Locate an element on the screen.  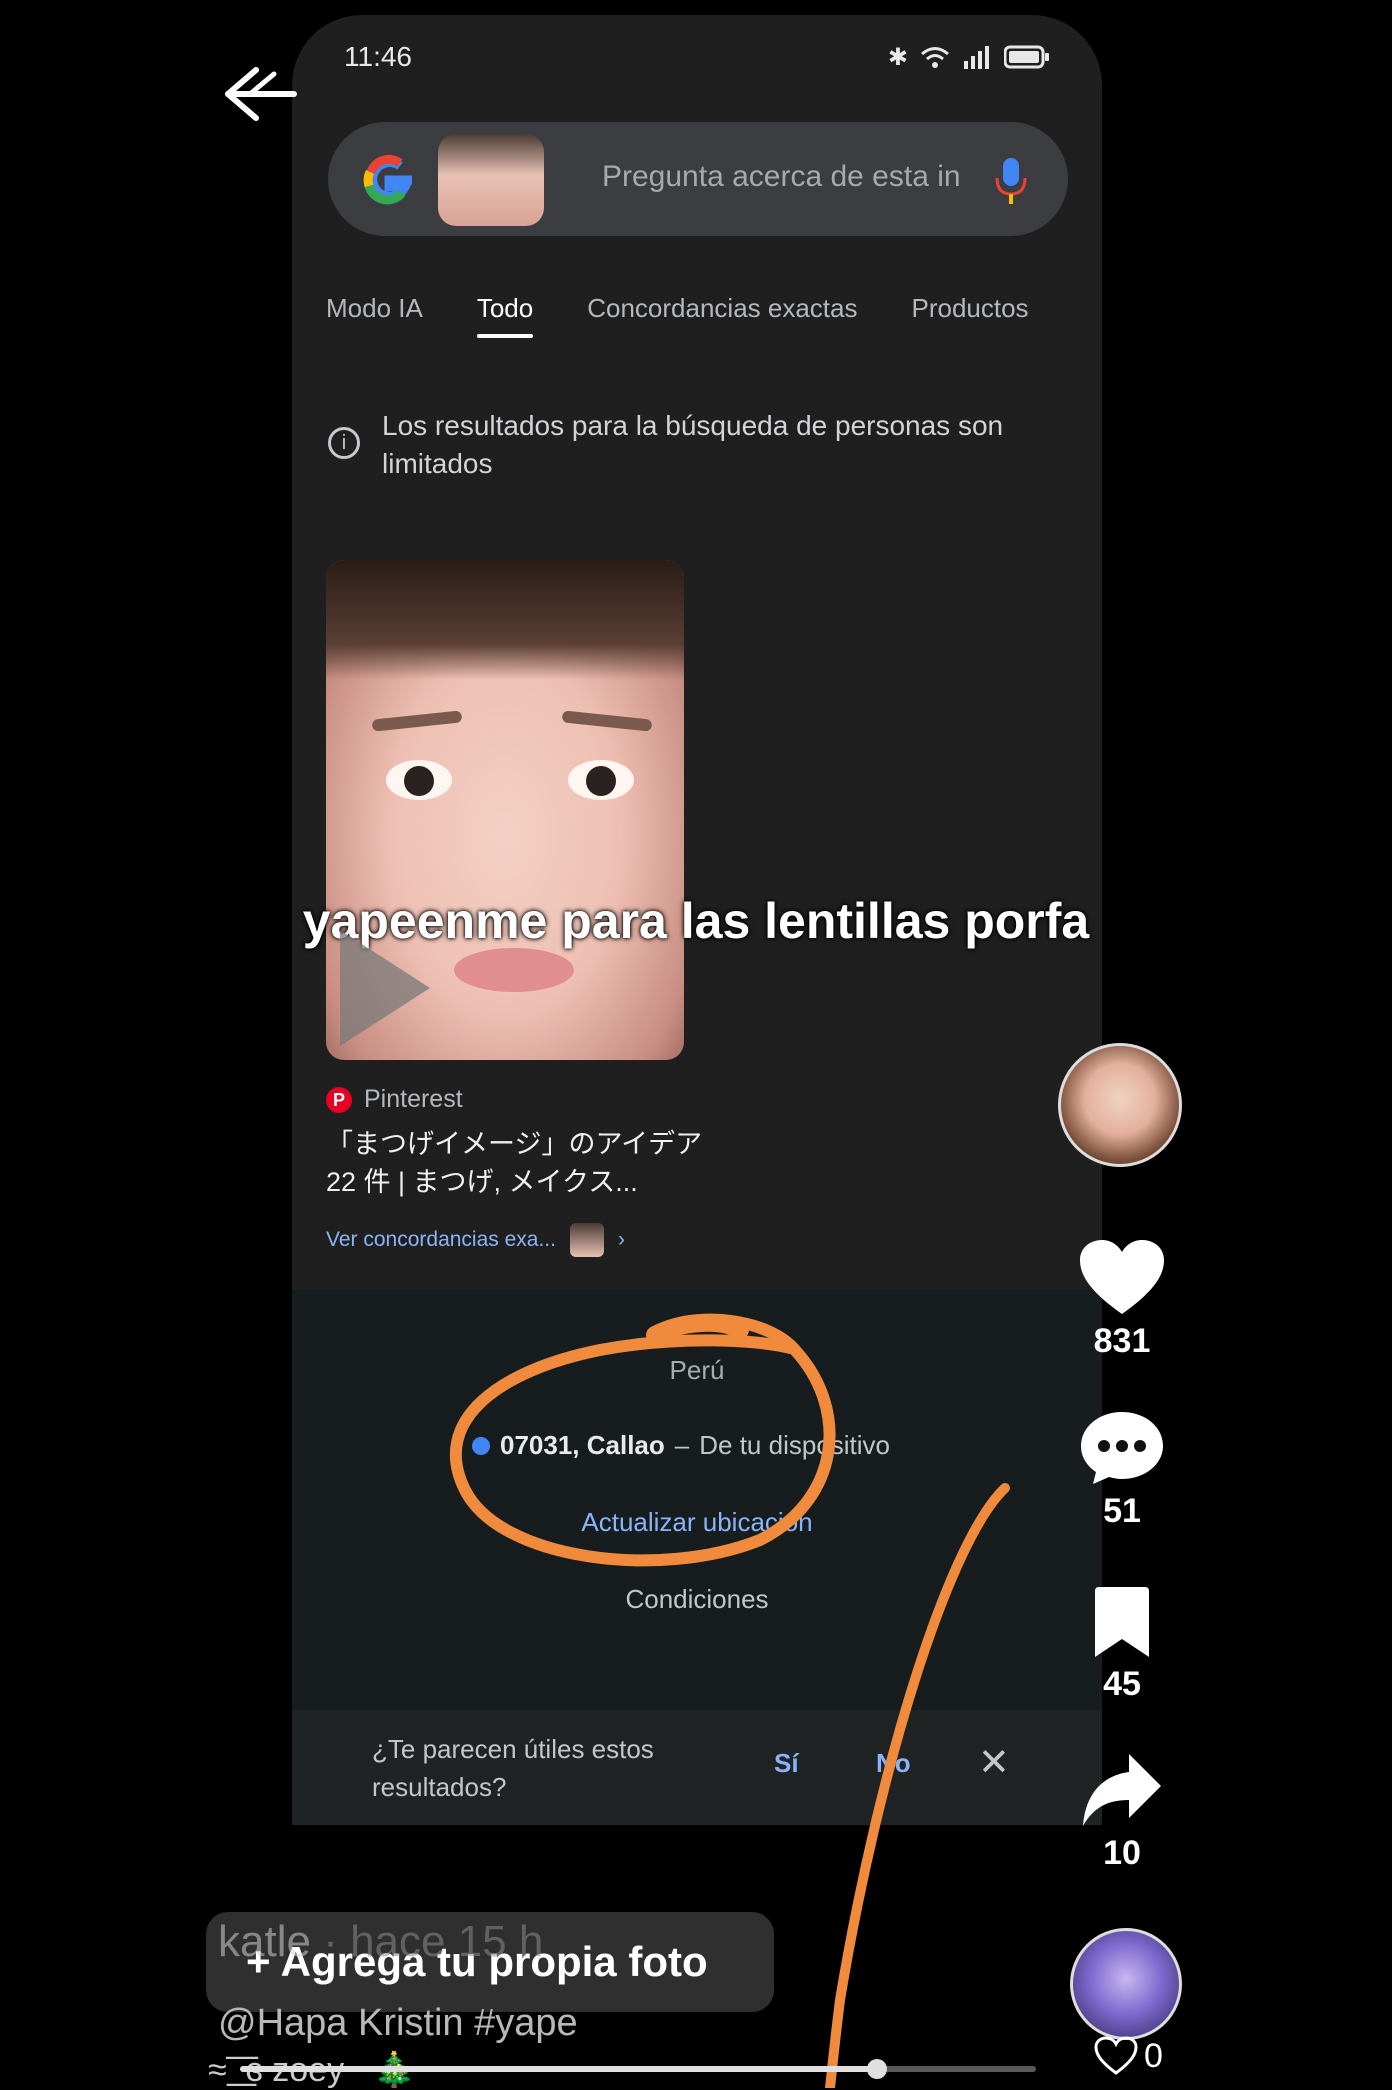
comment-author-name: katle is located at coordinates (264, 1941).